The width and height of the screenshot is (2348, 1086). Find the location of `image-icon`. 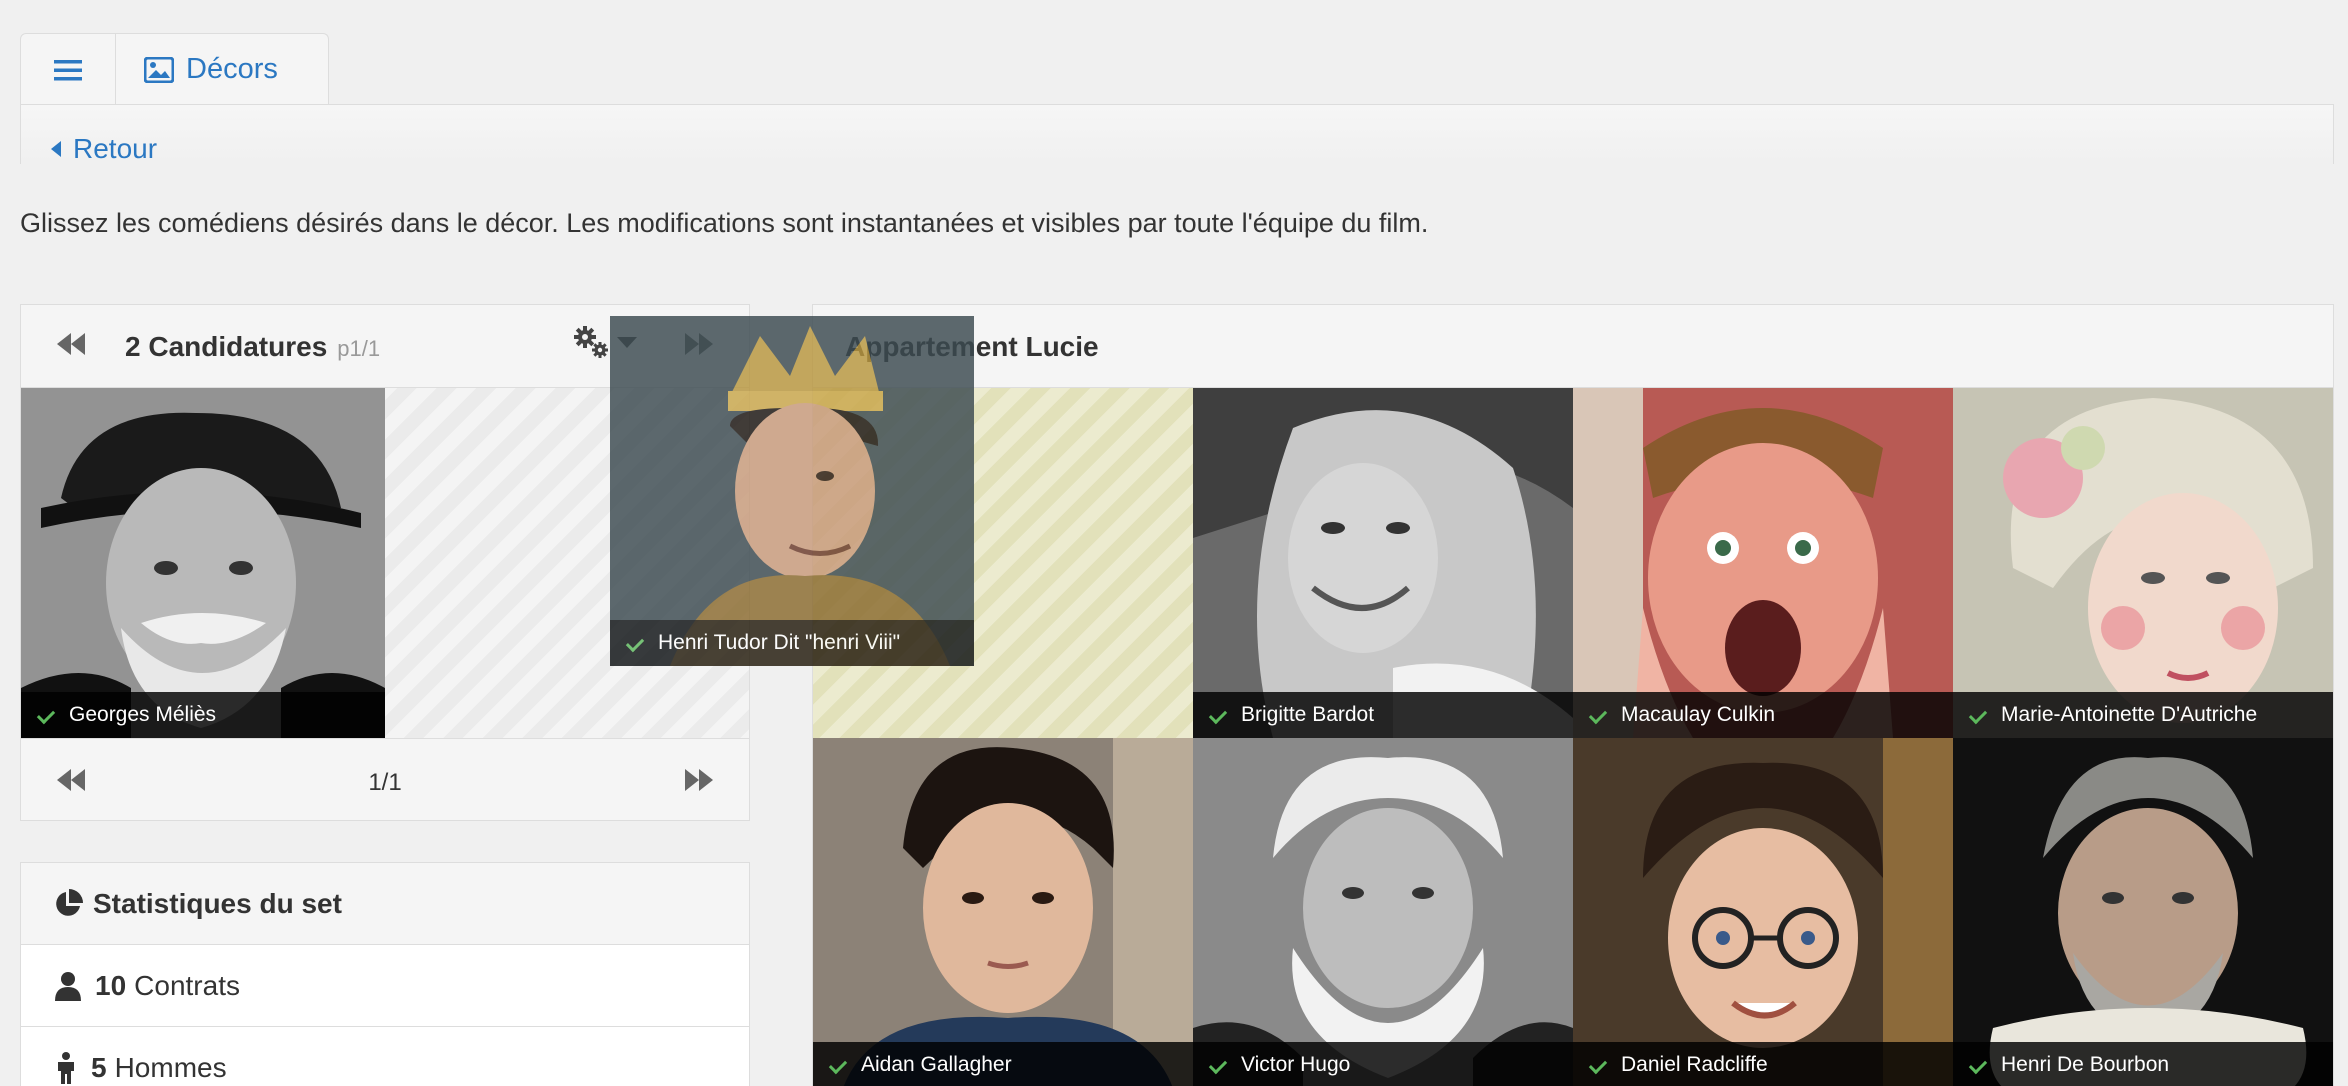

image-icon is located at coordinates (159, 69).